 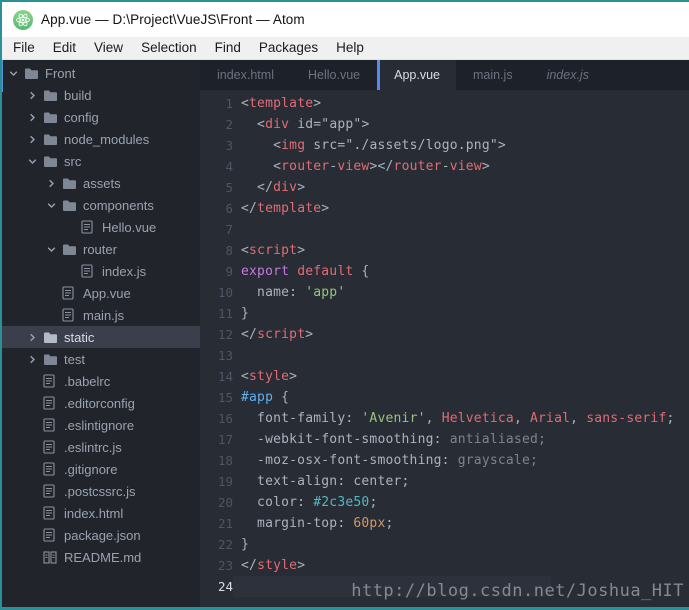 I want to click on tab-index.js: index.js, so click(x=568, y=75).